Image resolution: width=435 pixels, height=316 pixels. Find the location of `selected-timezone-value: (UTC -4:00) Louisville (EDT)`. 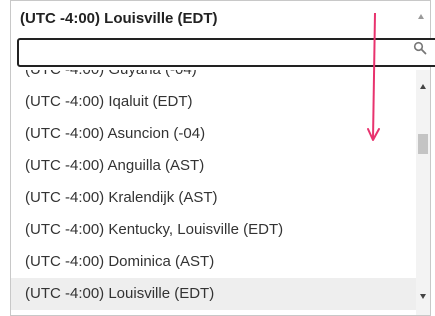

selected-timezone-value: (UTC -4:00) Louisville (EDT) is located at coordinates (119, 18).